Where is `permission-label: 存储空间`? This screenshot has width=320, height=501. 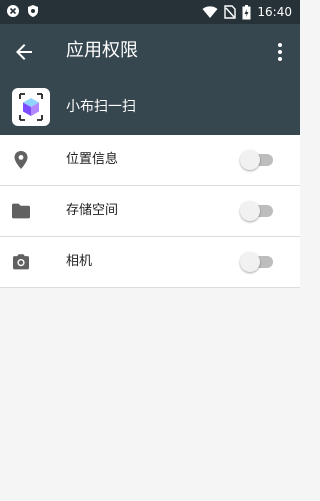
permission-label: 存储空间 is located at coordinates (92, 210).